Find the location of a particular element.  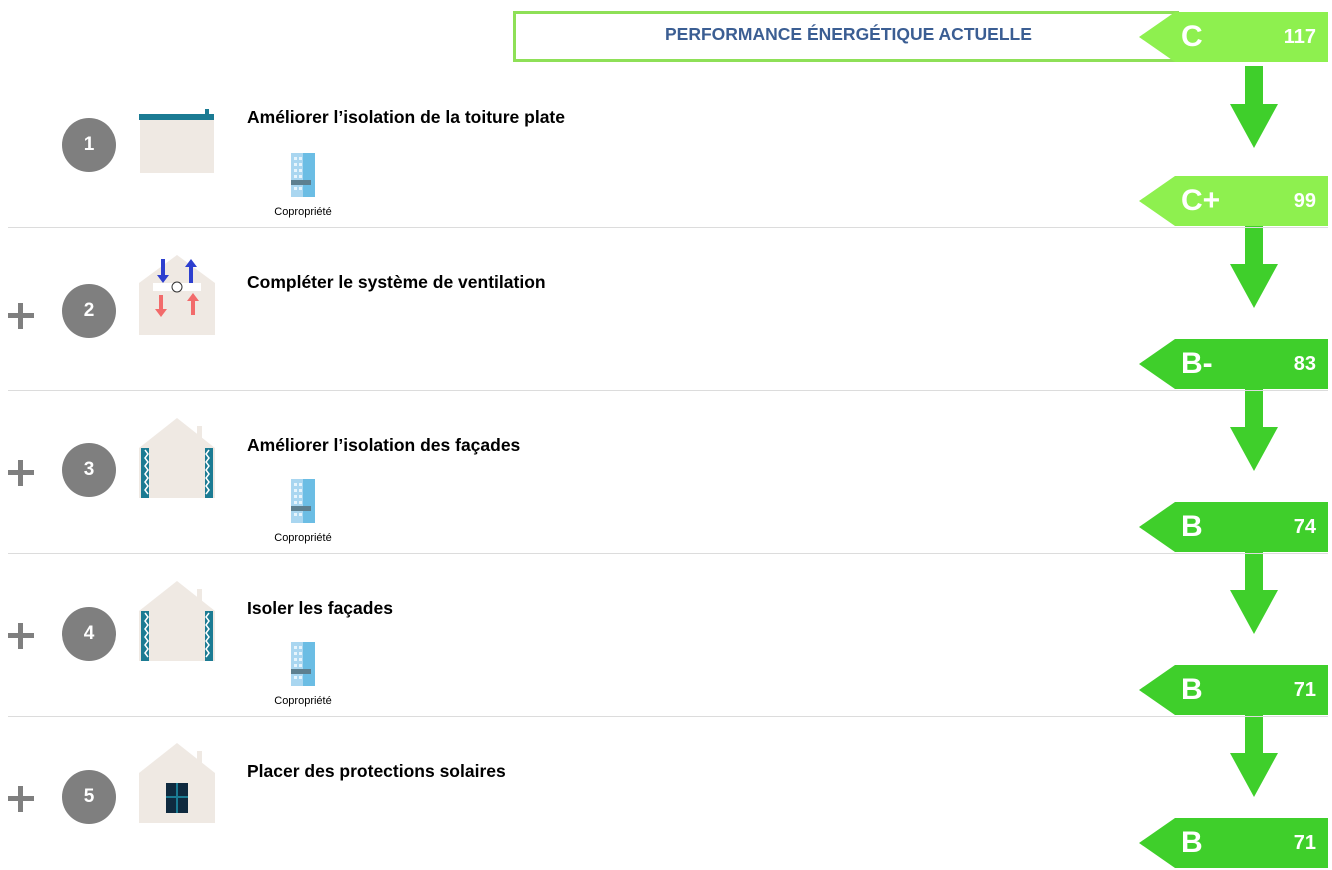

ventilation-icon is located at coordinates (177, 295).